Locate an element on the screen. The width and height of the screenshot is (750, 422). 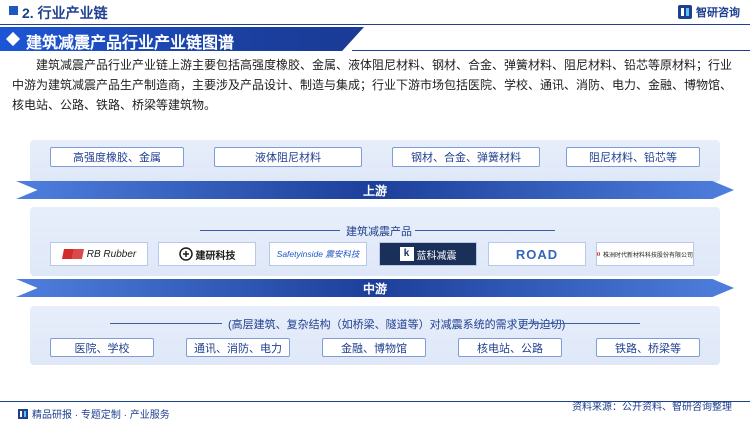
upstream-item: 高强度橡胶、金属 is located at coordinates (117, 157).